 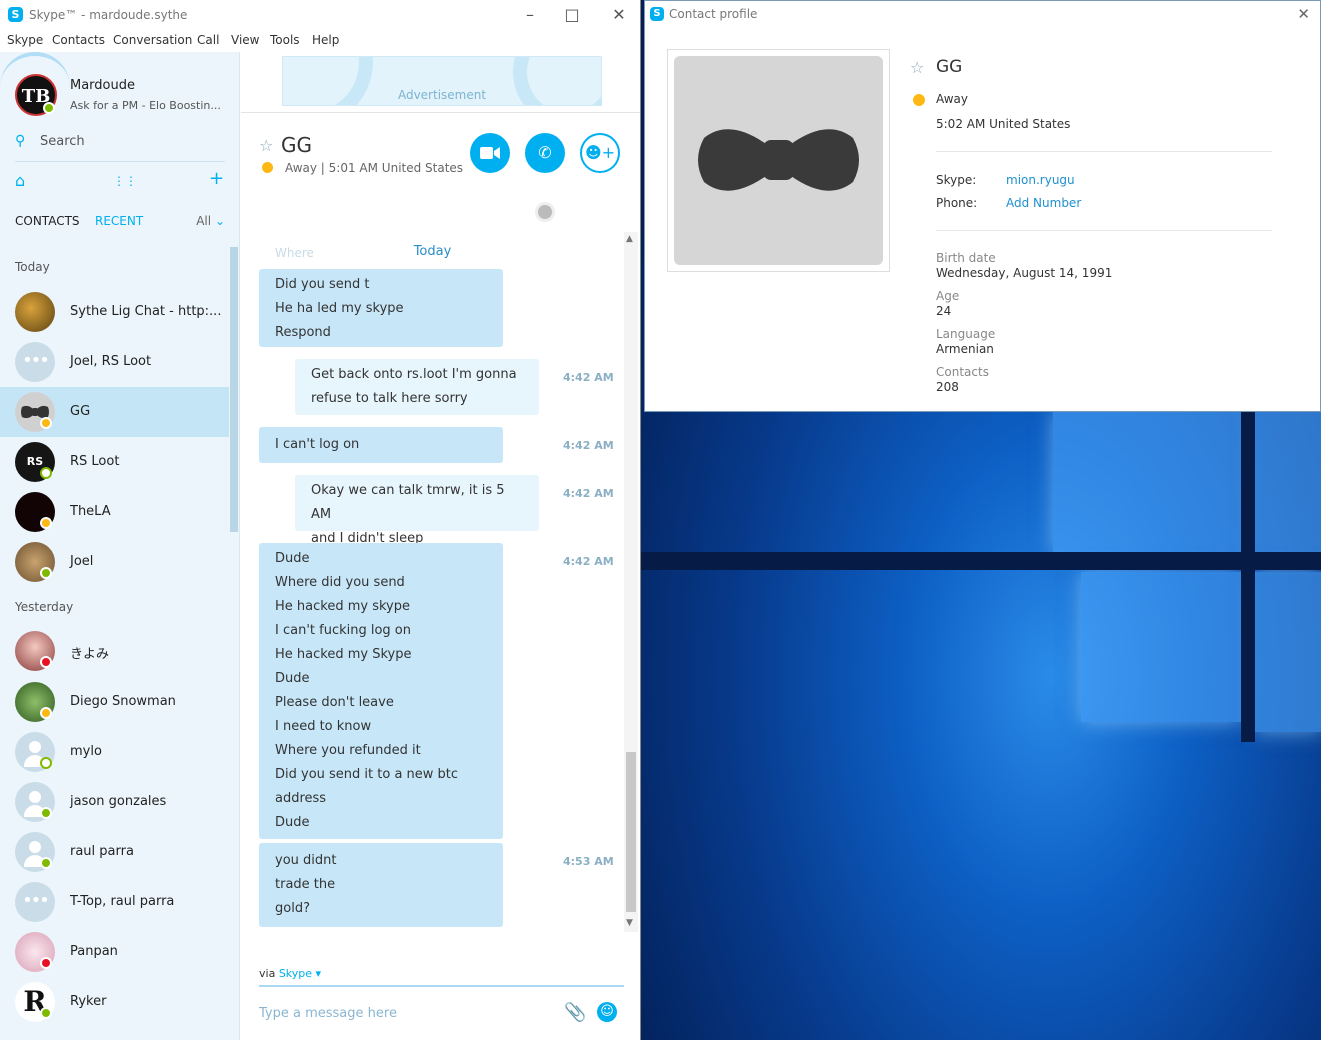 I want to click on conversation-contact-name: GG, so click(x=296, y=145).